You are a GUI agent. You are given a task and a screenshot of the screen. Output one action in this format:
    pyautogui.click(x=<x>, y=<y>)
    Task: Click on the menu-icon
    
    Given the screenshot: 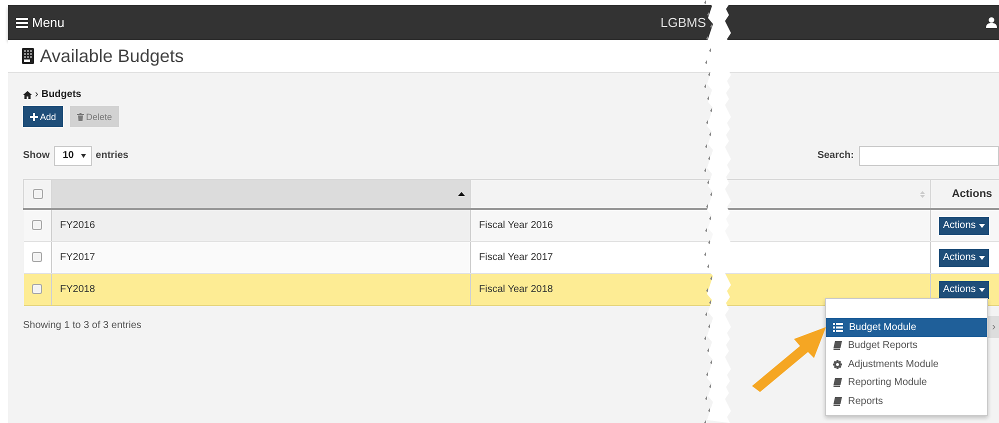 What is the action you would take?
    pyautogui.click(x=22, y=23)
    